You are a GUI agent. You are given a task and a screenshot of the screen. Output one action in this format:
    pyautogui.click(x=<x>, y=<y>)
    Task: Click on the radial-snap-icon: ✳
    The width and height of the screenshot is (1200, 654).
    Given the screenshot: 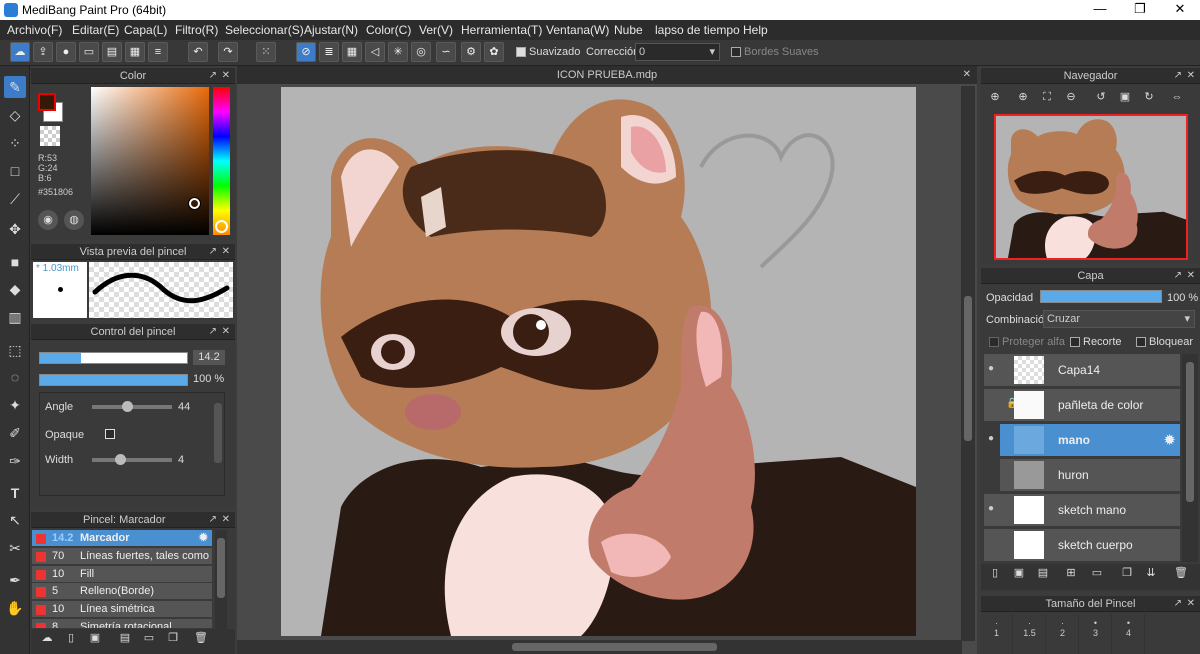 What is the action you would take?
    pyautogui.click(x=398, y=52)
    